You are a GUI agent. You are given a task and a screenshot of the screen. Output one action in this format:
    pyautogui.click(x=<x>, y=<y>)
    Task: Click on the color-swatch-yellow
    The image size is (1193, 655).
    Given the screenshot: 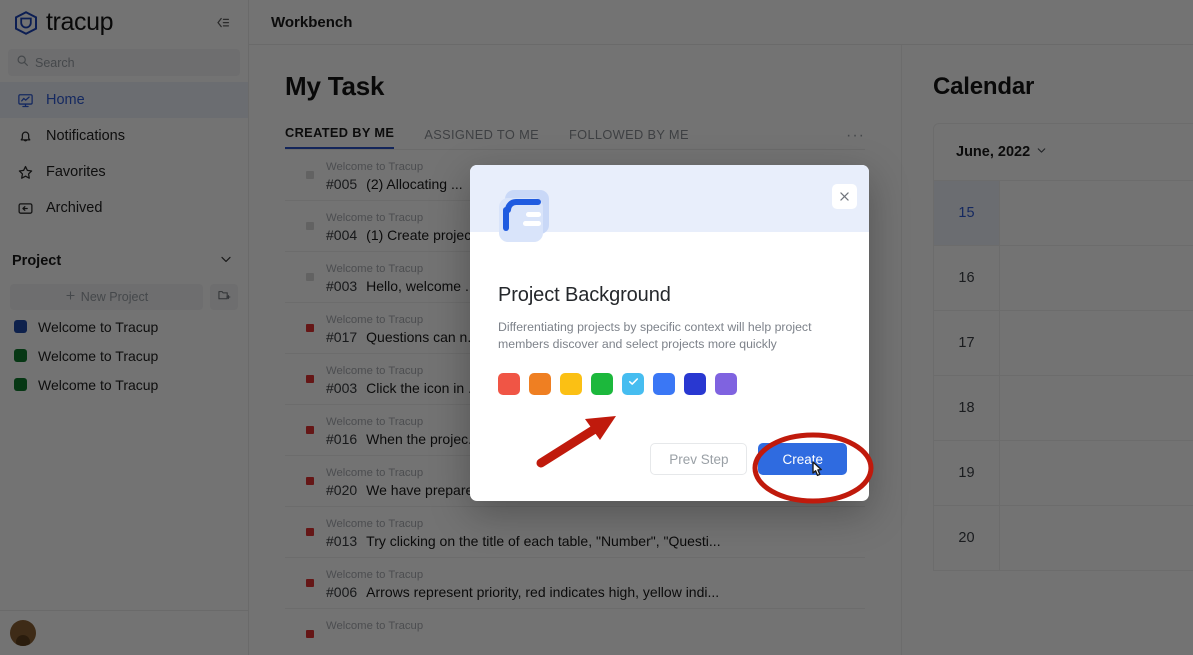 What is the action you would take?
    pyautogui.click(x=571, y=384)
    